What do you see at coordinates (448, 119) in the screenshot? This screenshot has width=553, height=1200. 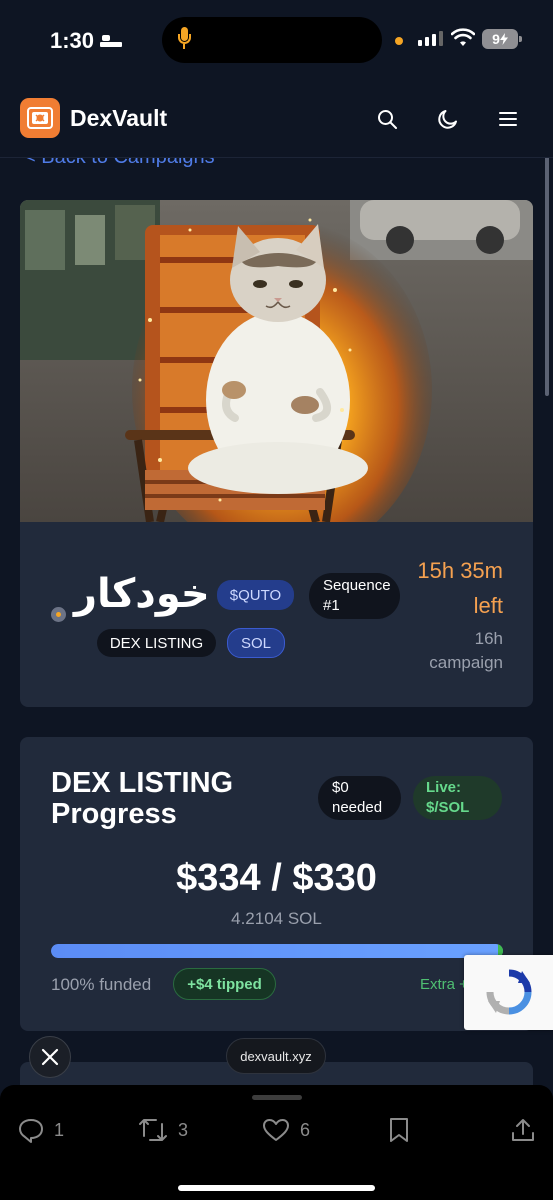 I see `moon-icon` at bounding box center [448, 119].